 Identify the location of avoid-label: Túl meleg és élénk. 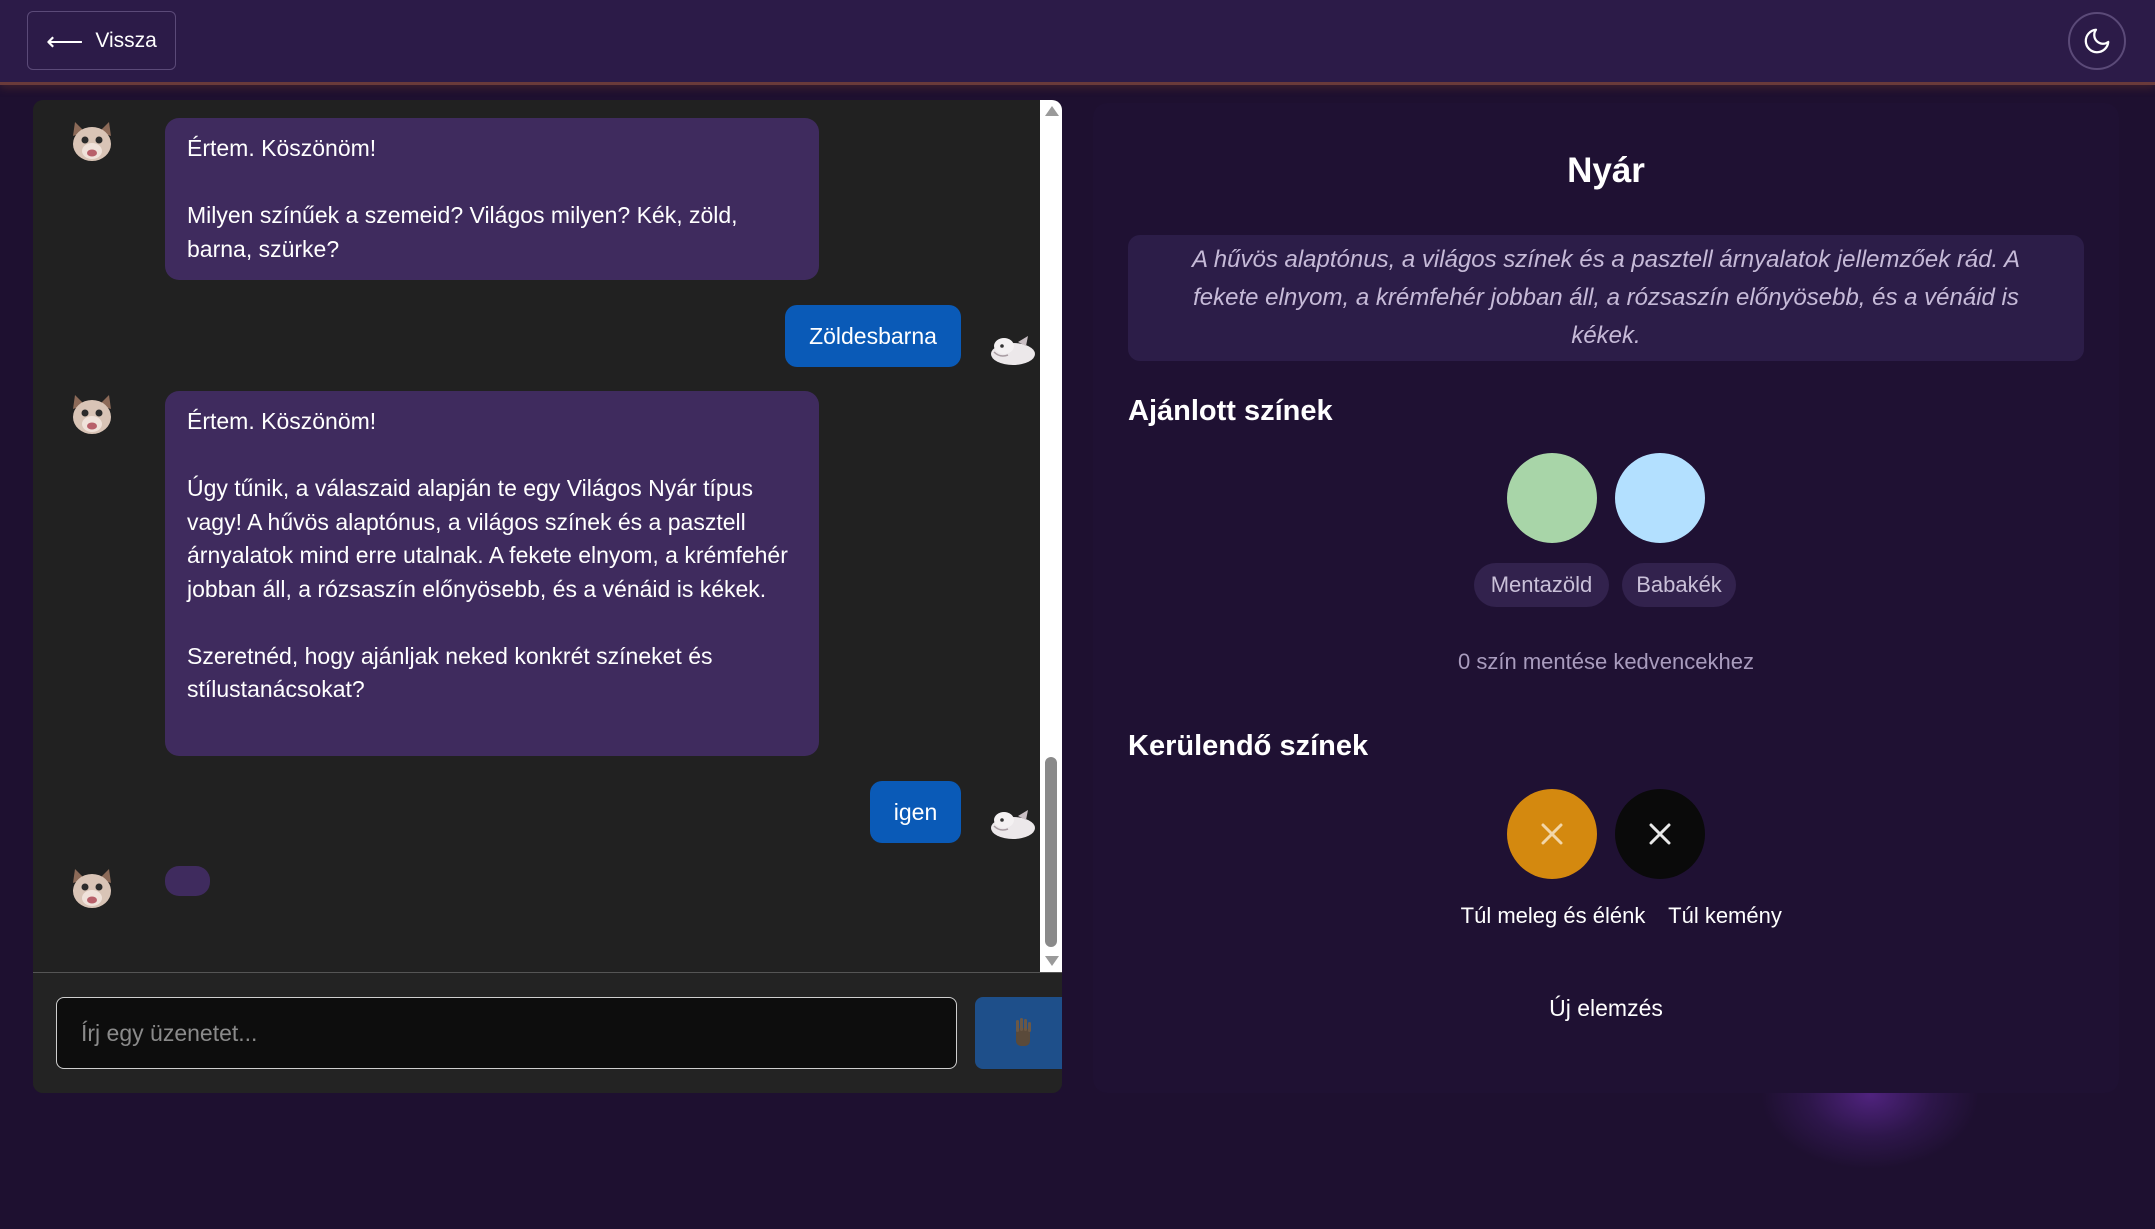
(1553, 915).